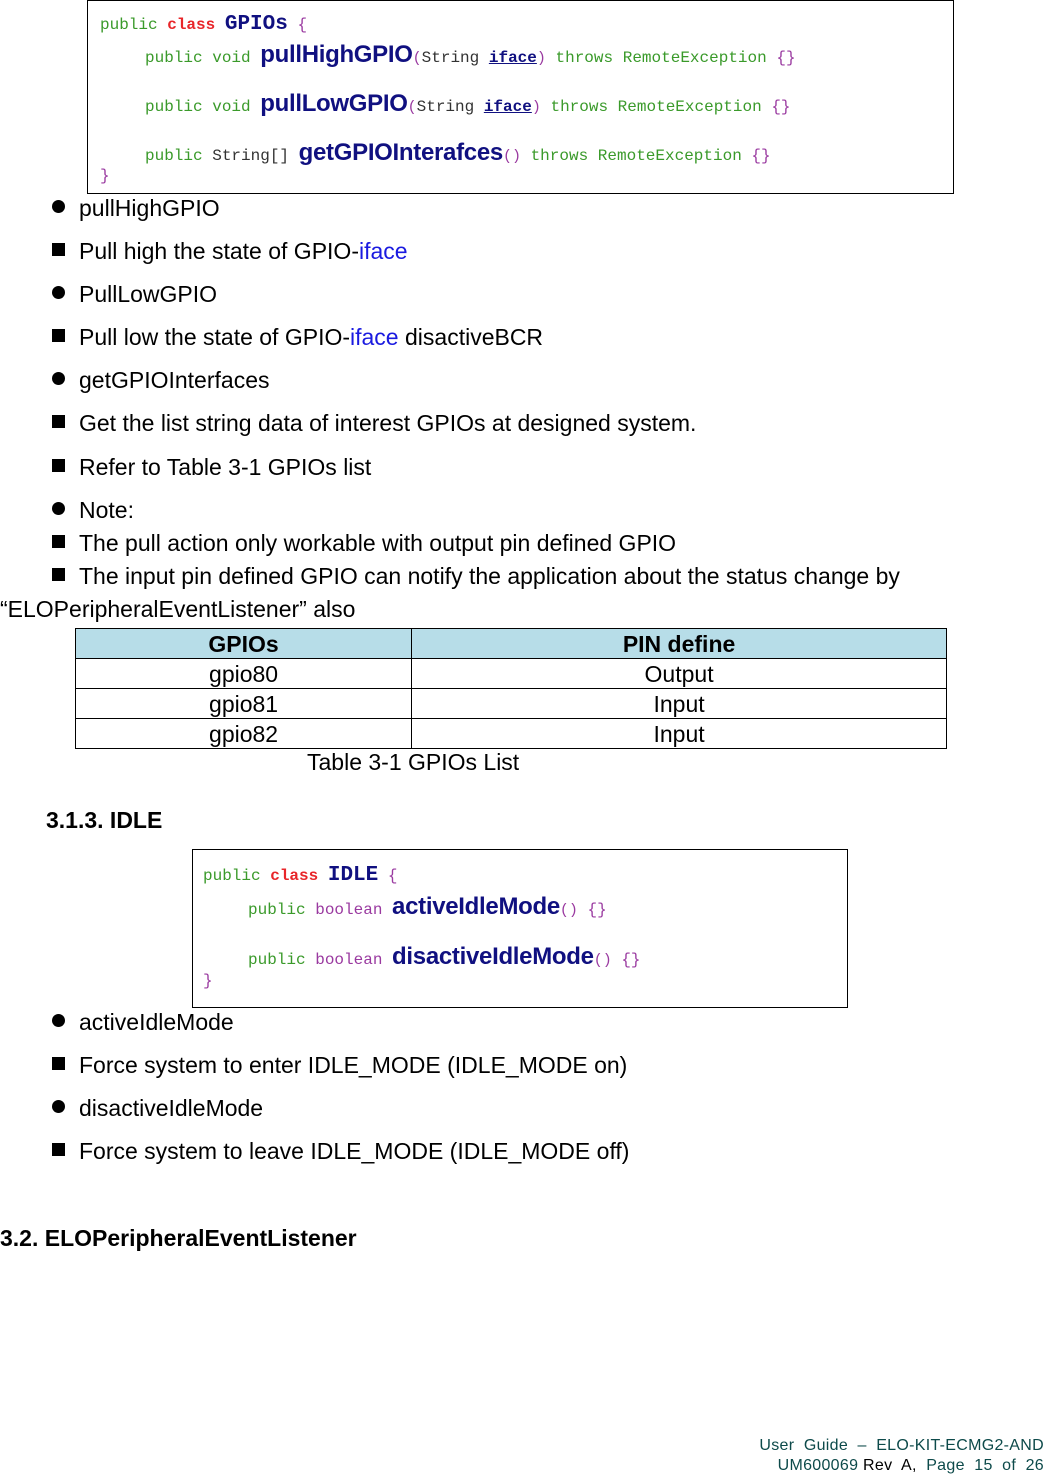 The height and width of the screenshot is (1476, 1044). Describe the element at coordinates (493, 956) in the screenshot. I see `method-name: disactiveIdleMode` at that location.